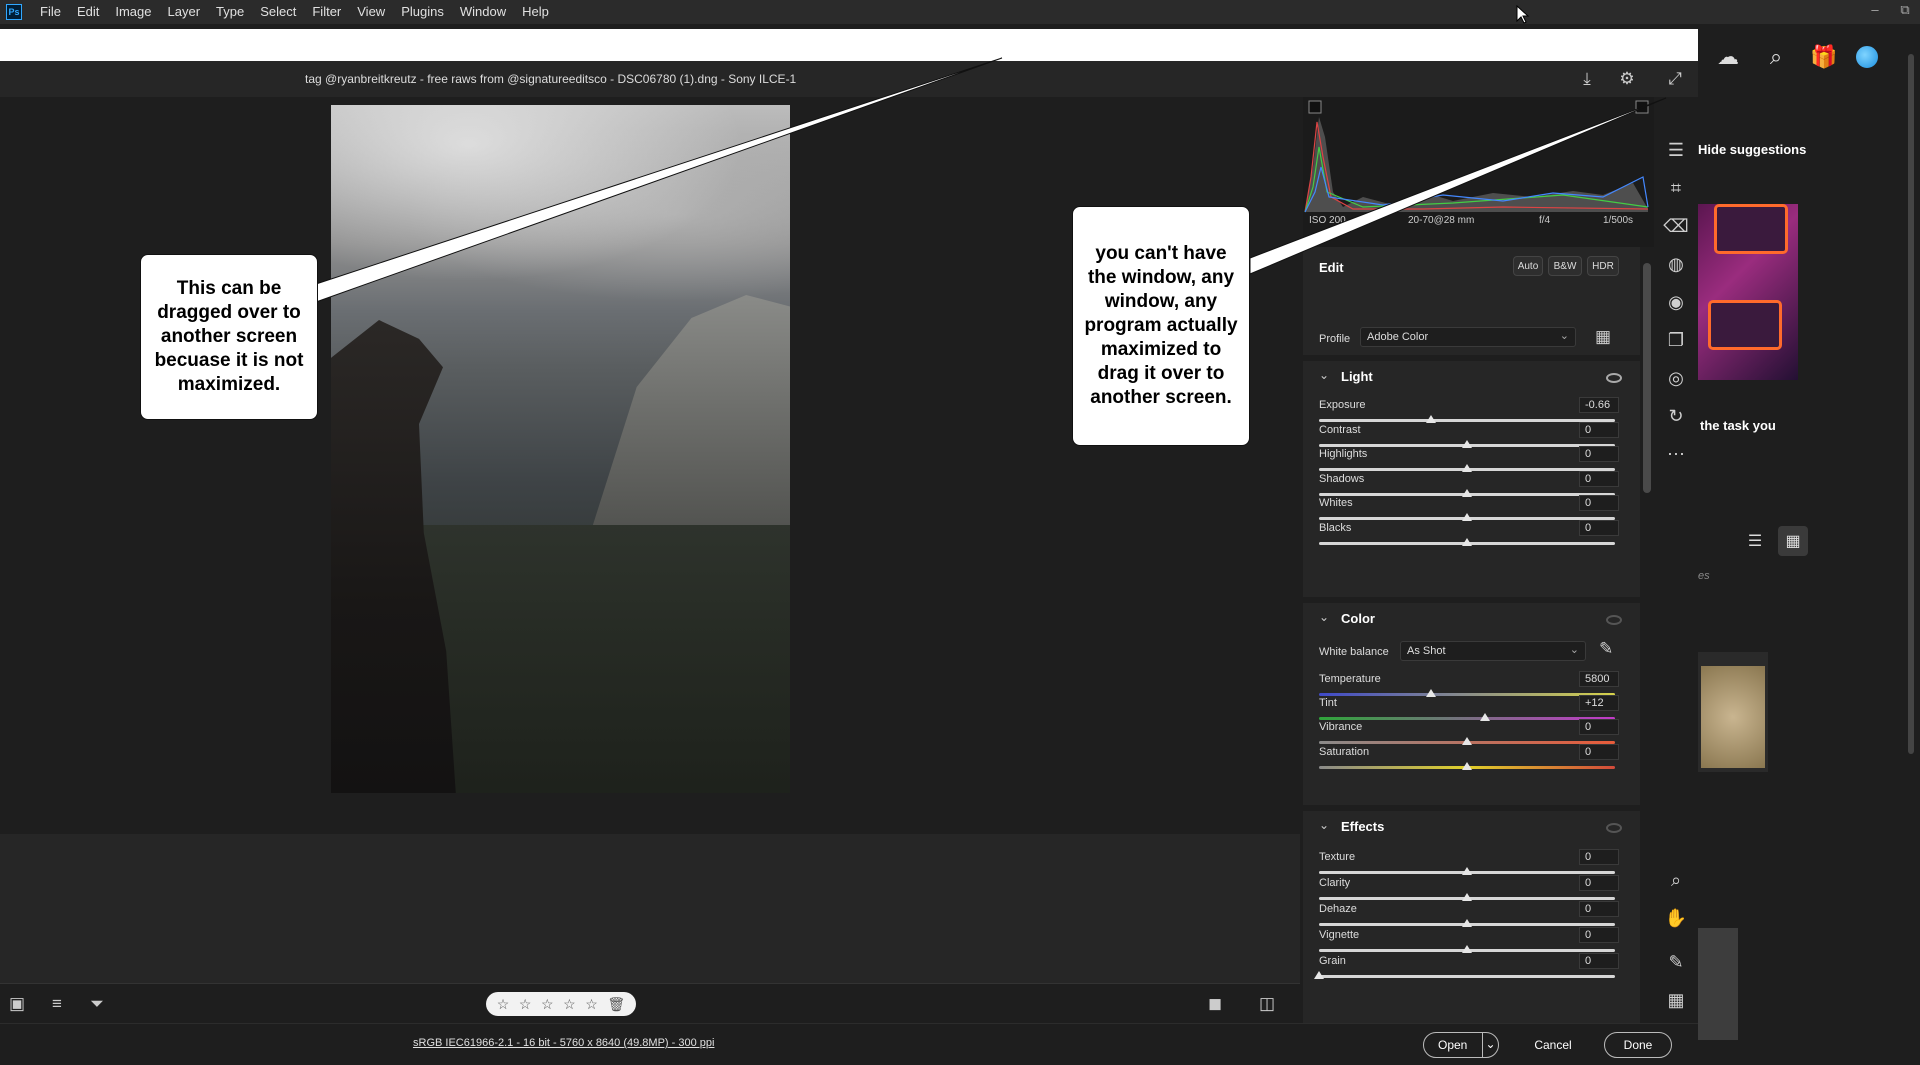  Describe the element at coordinates (1458, 186) in the screenshot. I see `right-callout-pointer` at that location.